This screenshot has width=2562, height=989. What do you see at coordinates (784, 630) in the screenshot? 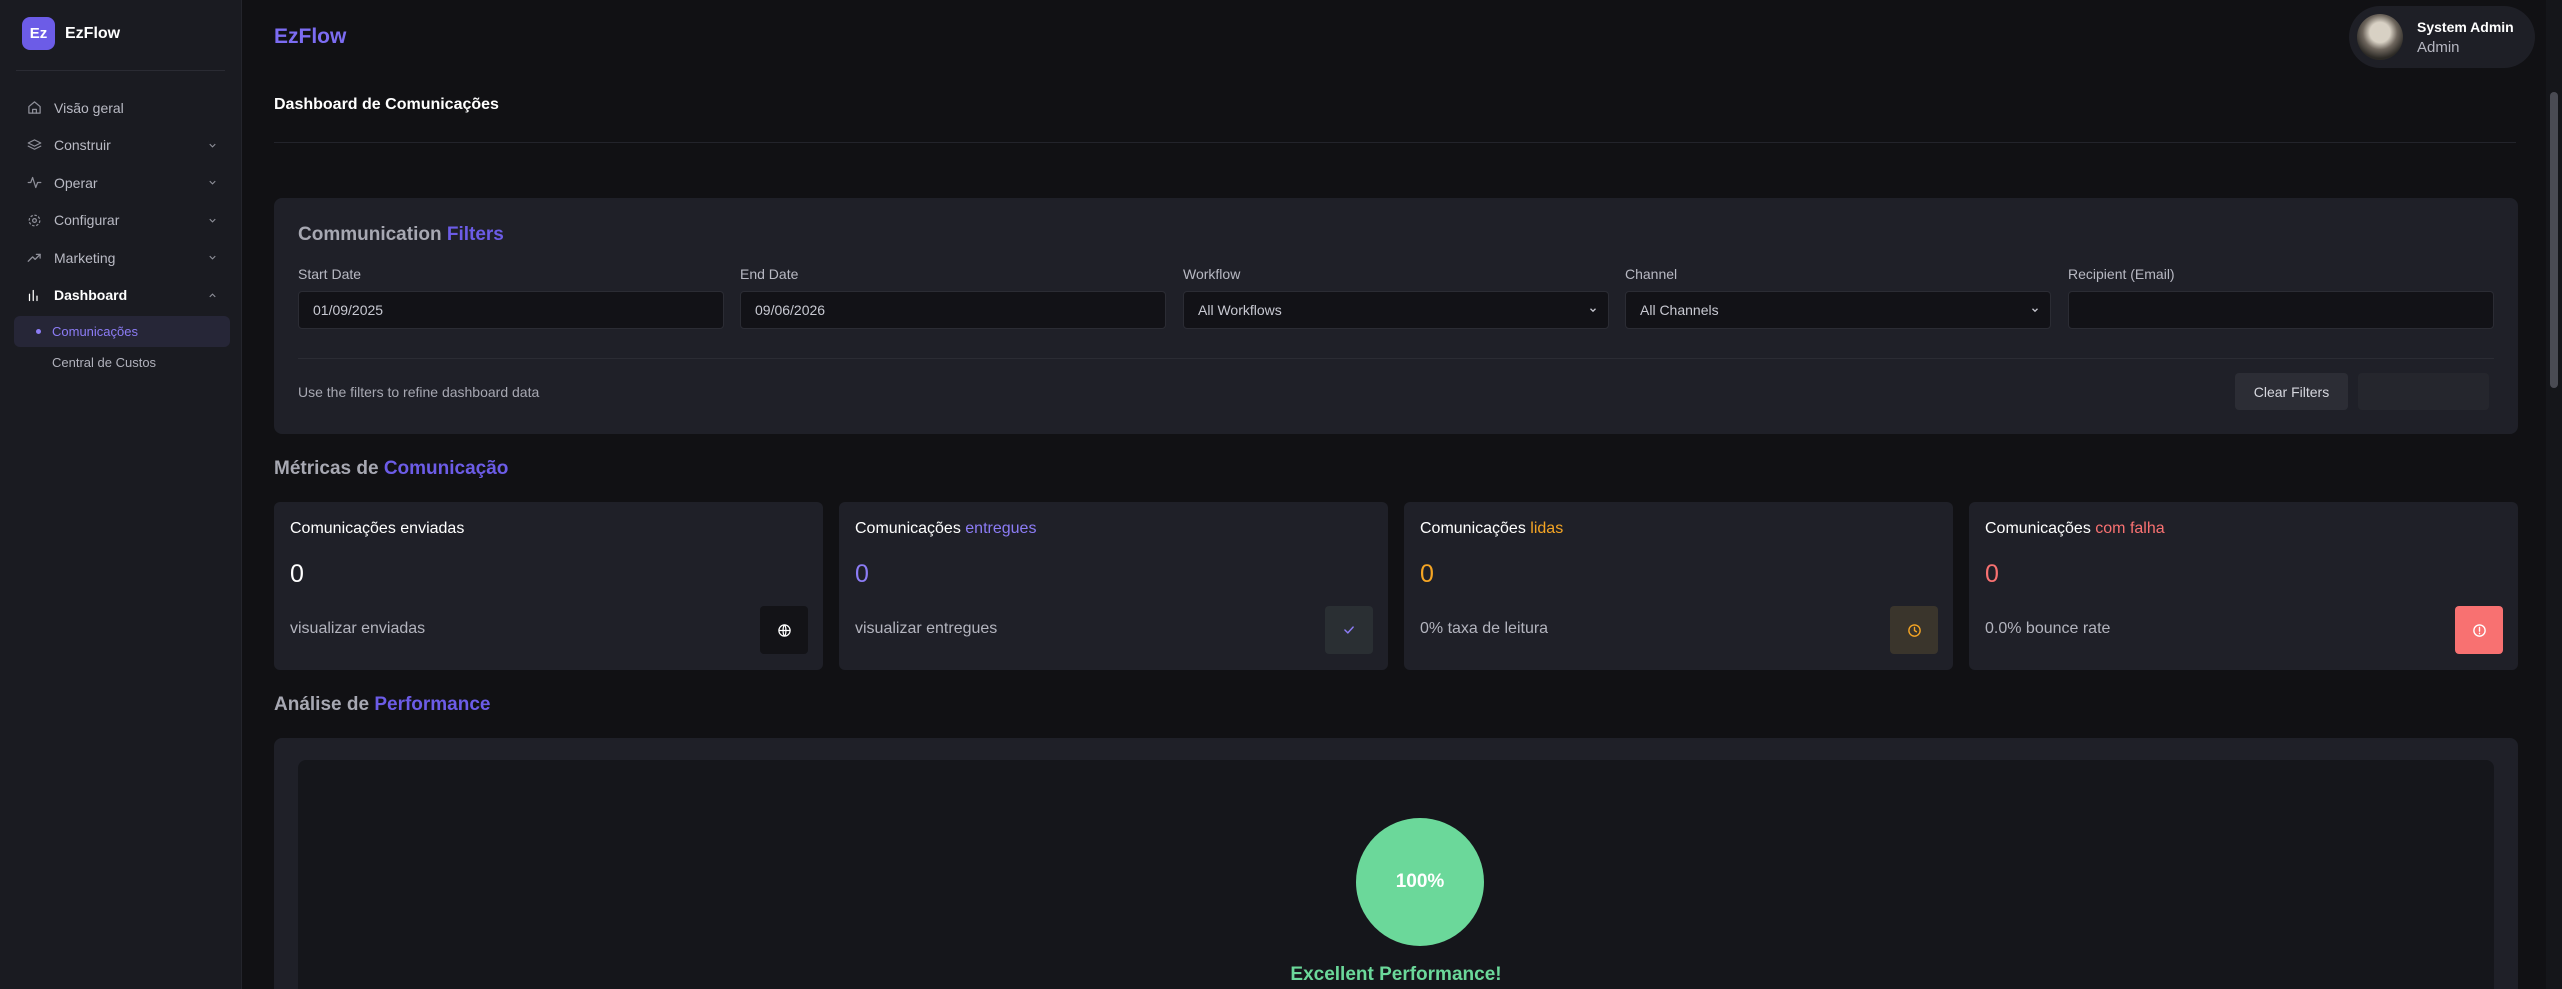
I see `globe-icon` at bounding box center [784, 630].